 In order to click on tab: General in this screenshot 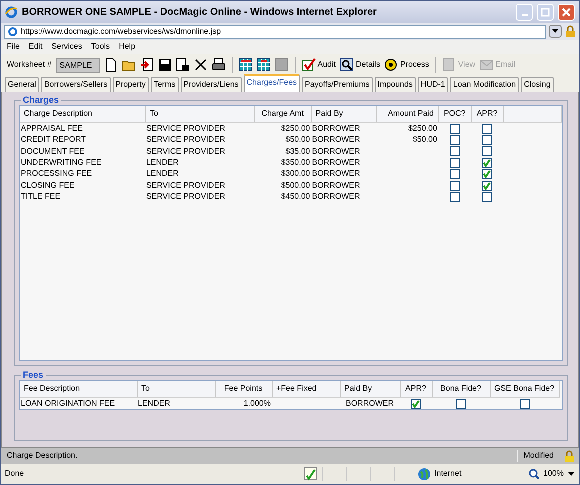, I will do `click(22, 84)`.